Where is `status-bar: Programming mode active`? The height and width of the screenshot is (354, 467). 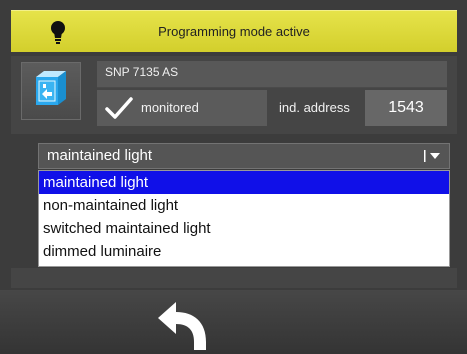
status-bar: Programming mode active is located at coordinates (234, 31).